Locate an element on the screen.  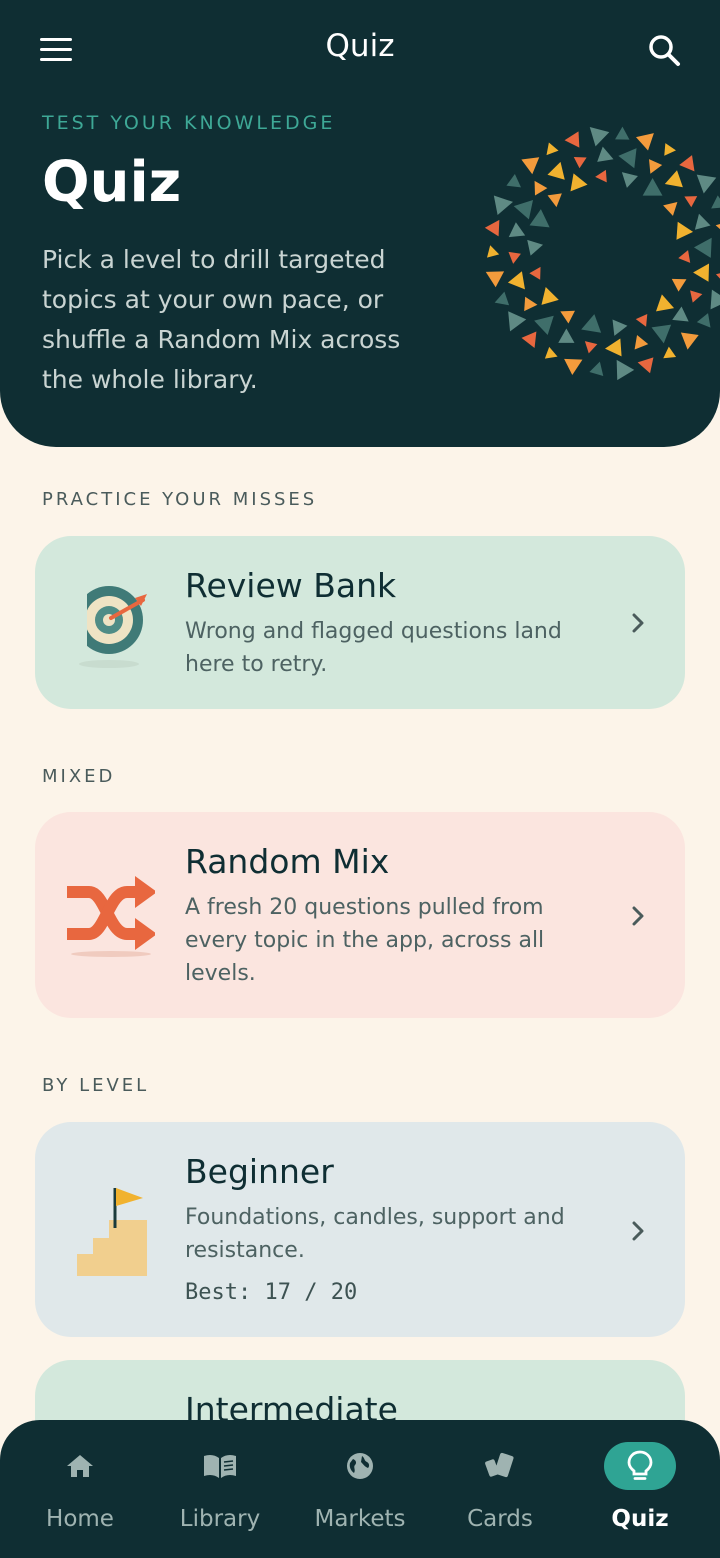
nav-item-cards: Cards is located at coordinates (500, 1489).